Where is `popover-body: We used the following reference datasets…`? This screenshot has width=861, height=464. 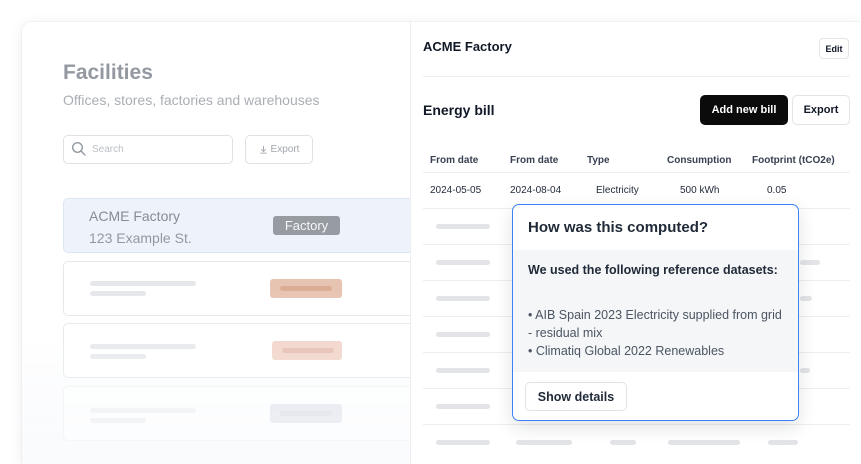 popover-body: We used the following reference datasets… is located at coordinates (655, 311).